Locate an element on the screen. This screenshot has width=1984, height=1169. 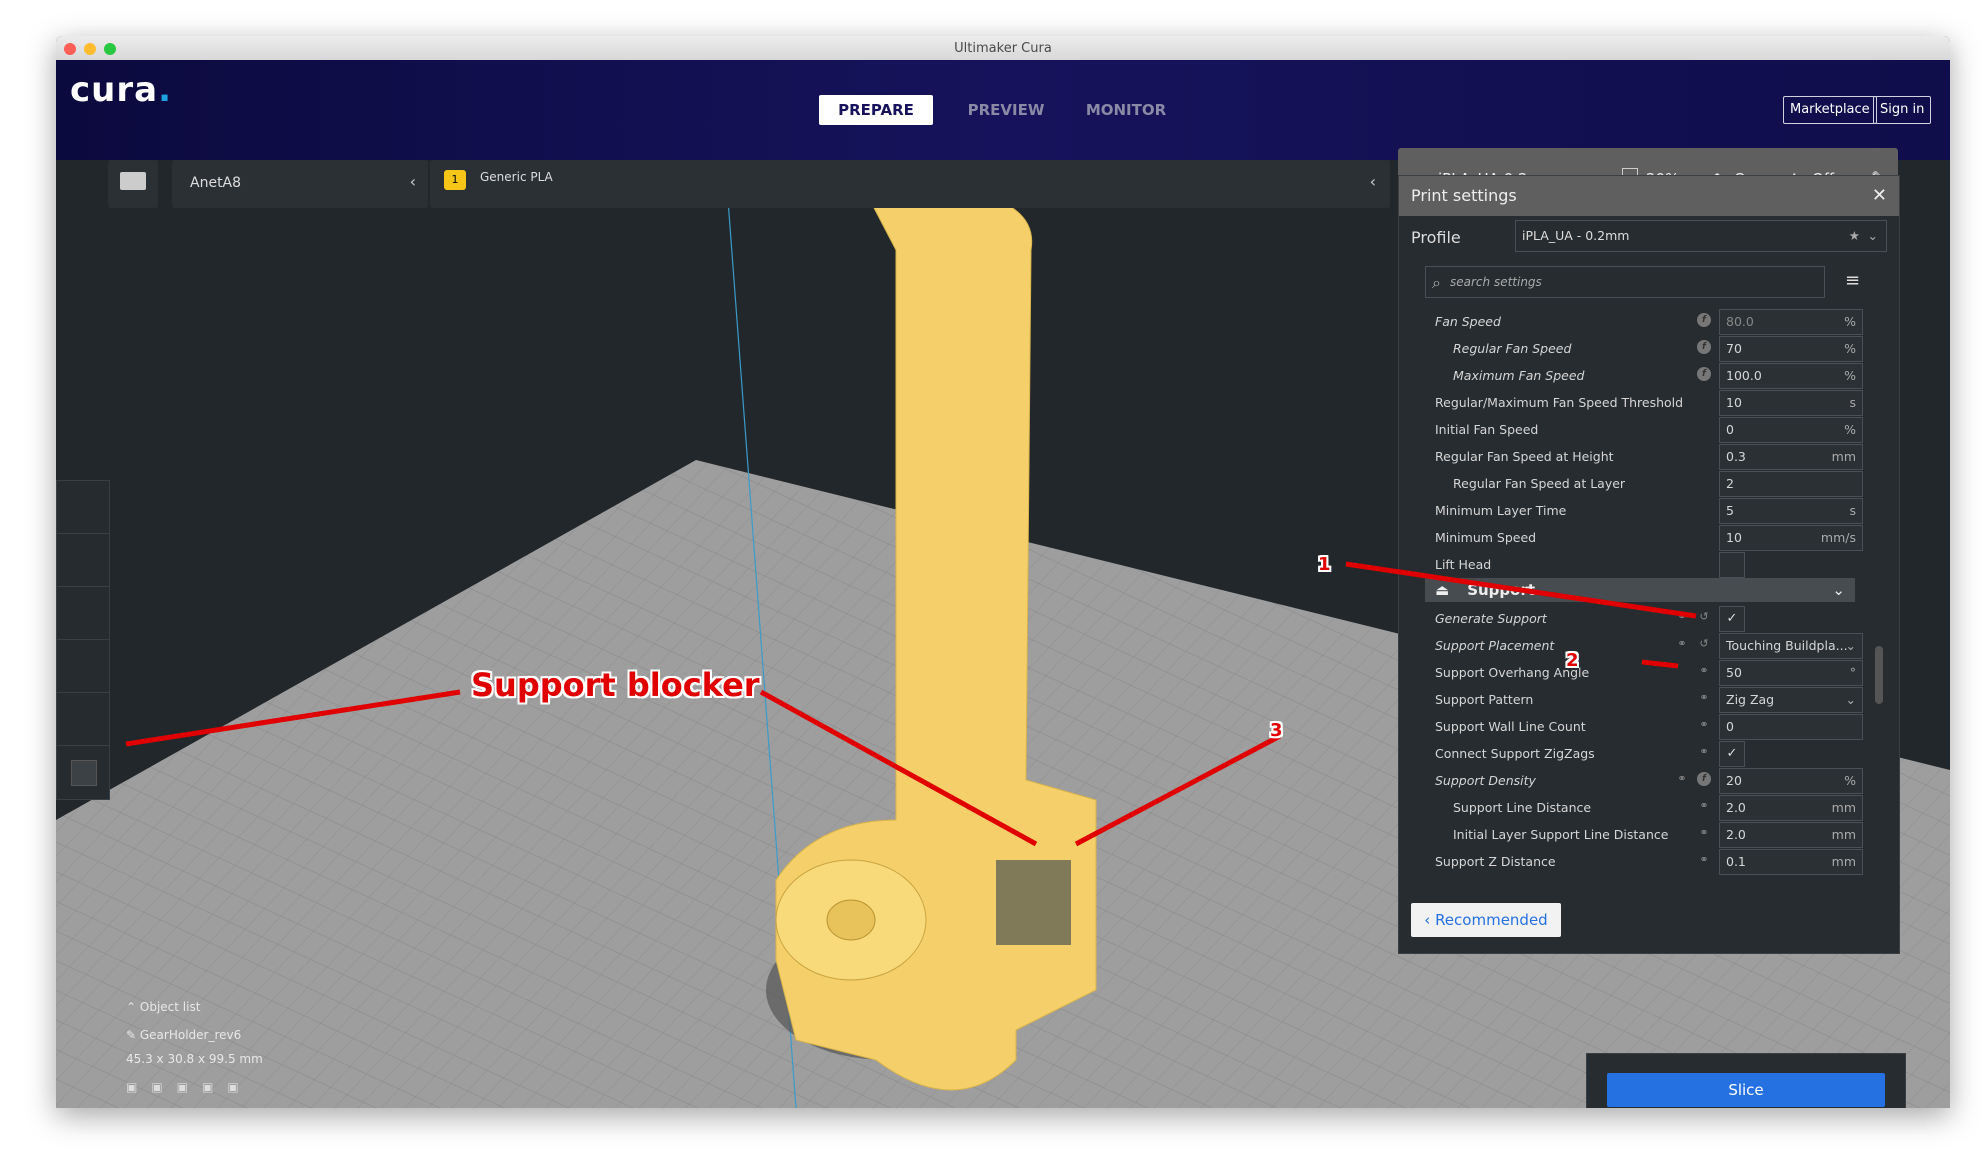
setting-row: Lift Head is located at coordinates (1650, 564).